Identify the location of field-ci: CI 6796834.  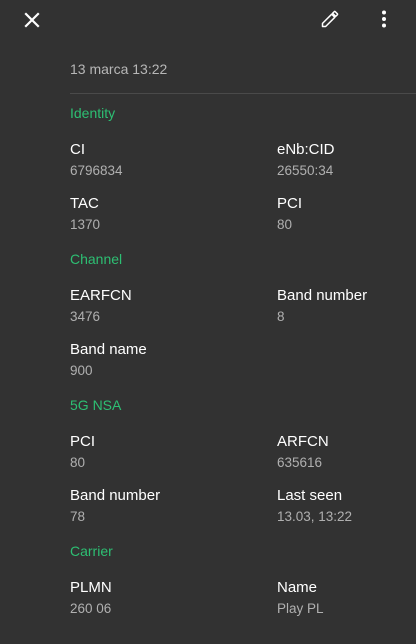
(96, 160).